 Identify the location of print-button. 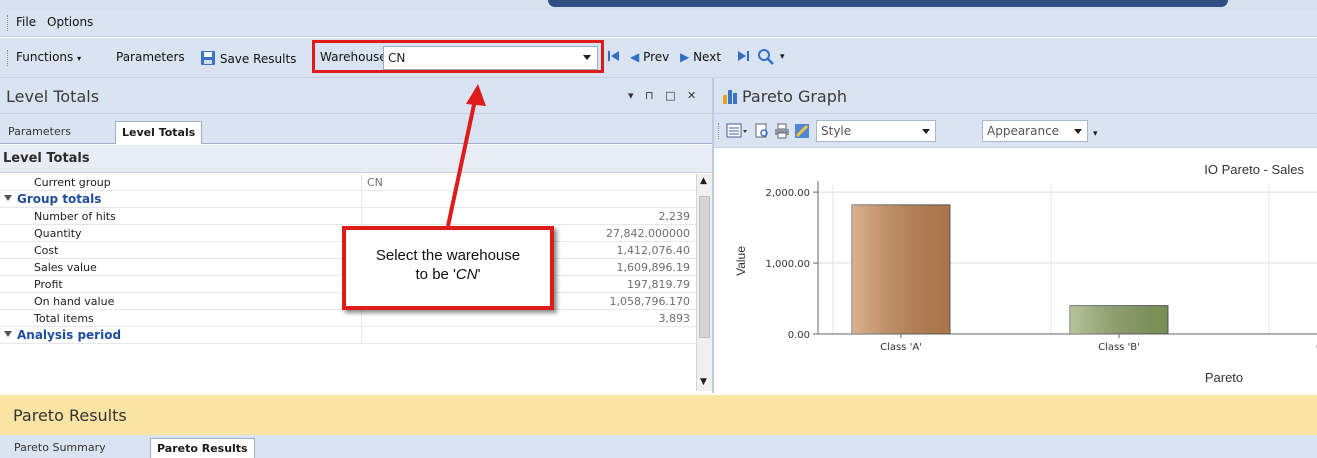
(782, 132).